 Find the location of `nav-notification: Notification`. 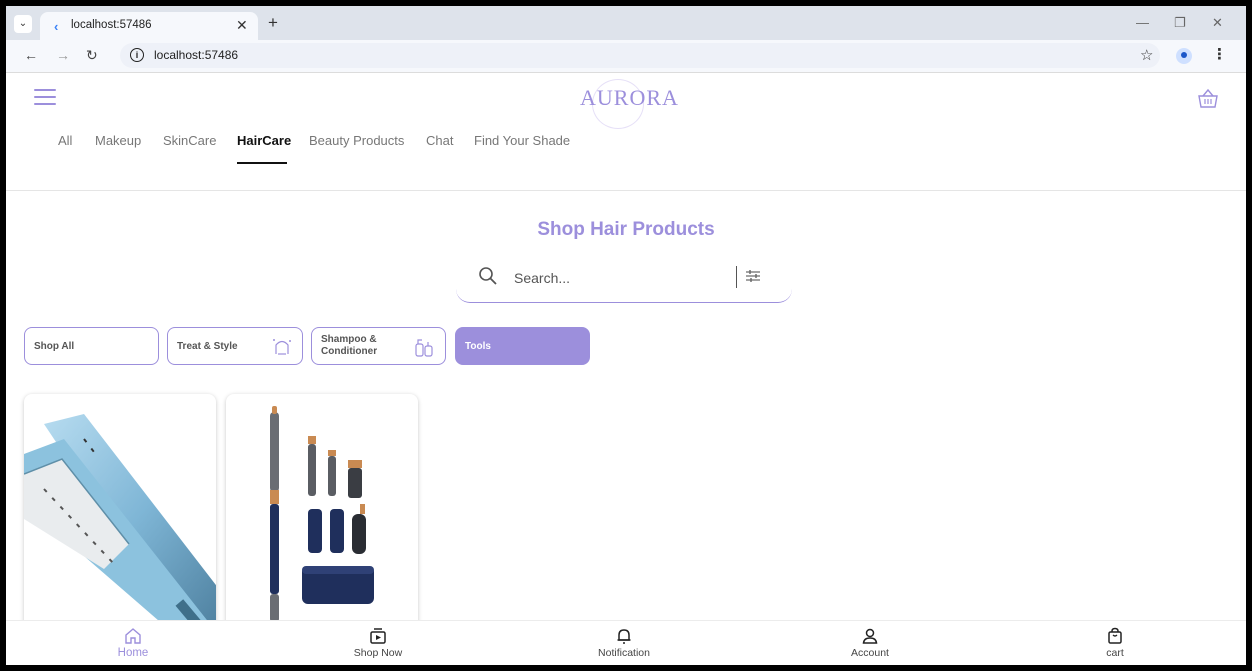

nav-notification: Notification is located at coordinates (624, 640).